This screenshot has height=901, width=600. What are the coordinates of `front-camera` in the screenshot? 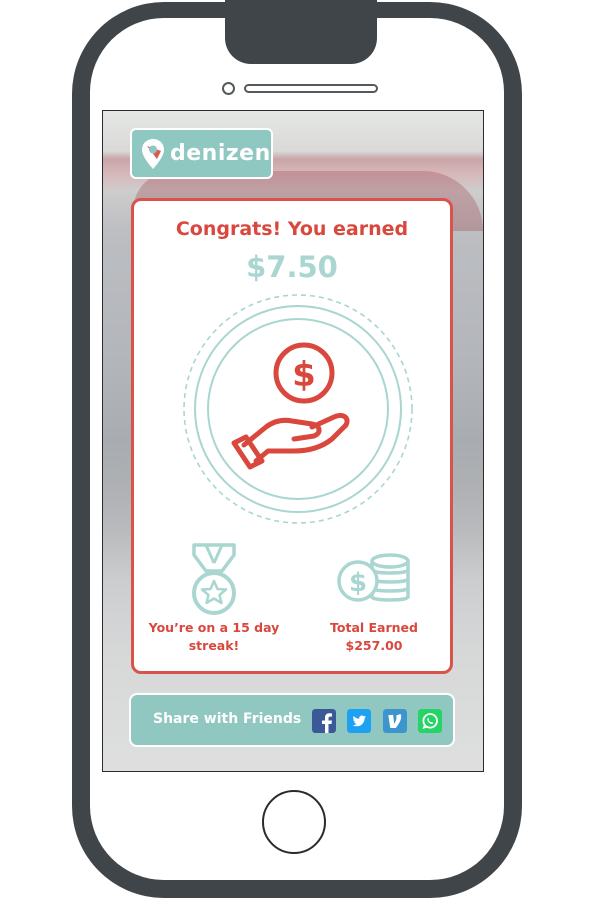 It's located at (228, 88).